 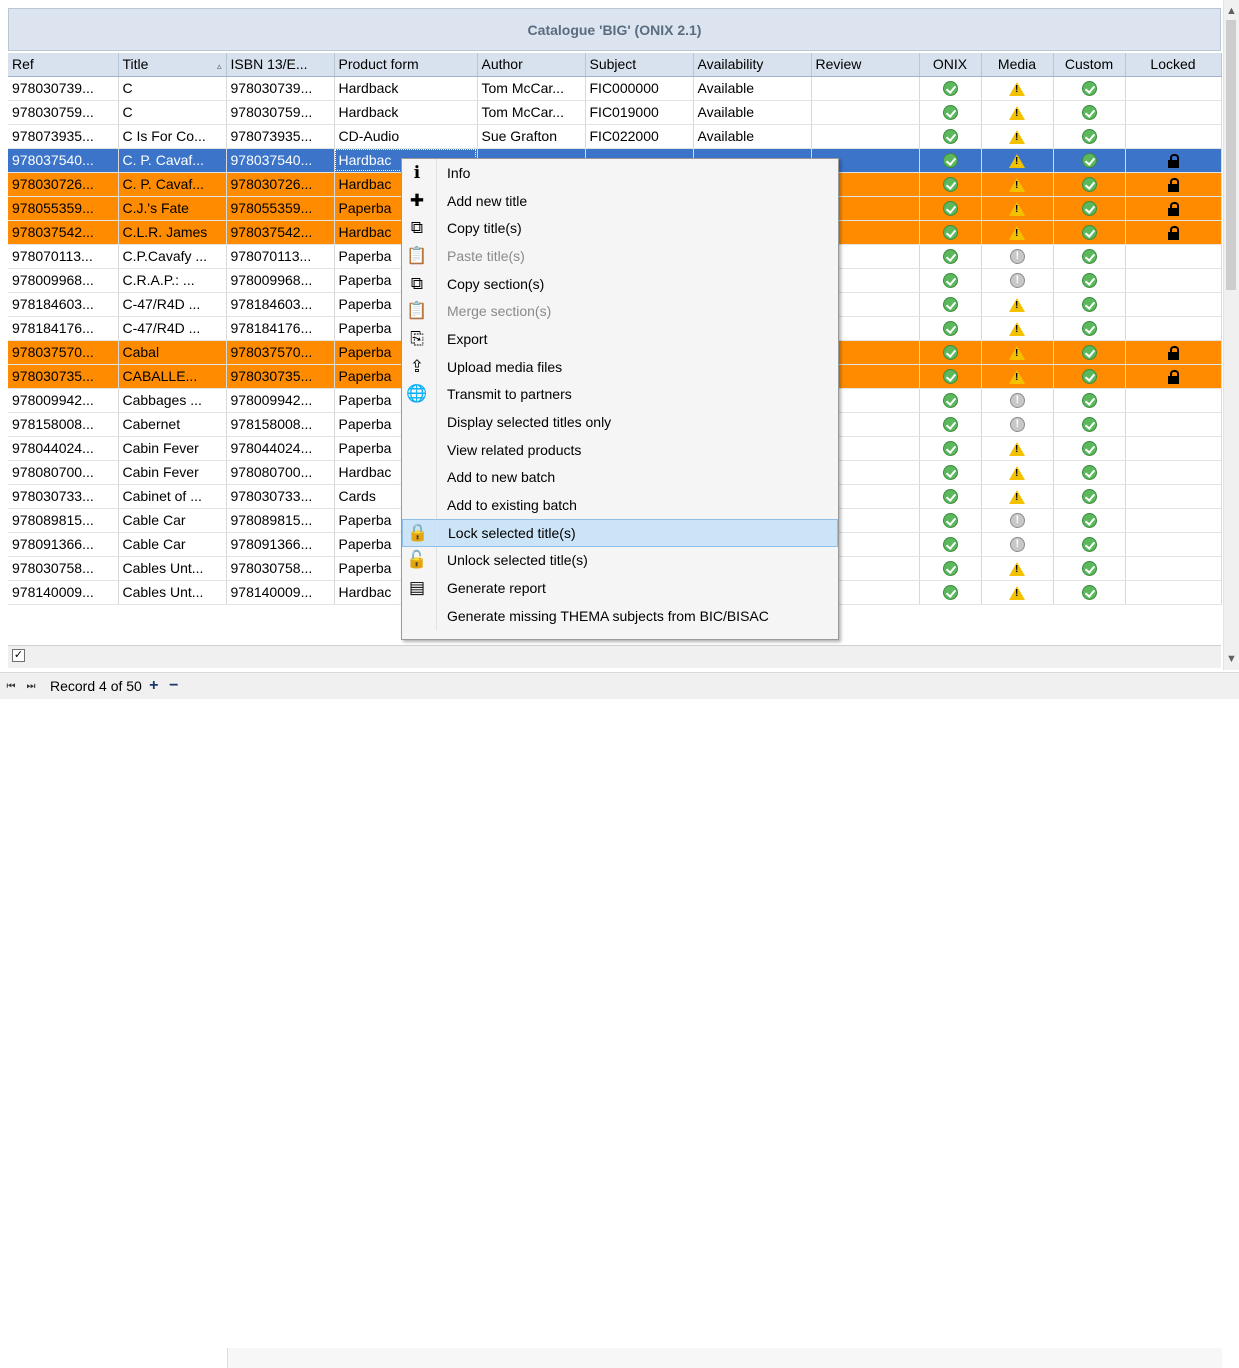 What do you see at coordinates (31, 686) in the screenshot?
I see `last-record-icon: ⏭` at bounding box center [31, 686].